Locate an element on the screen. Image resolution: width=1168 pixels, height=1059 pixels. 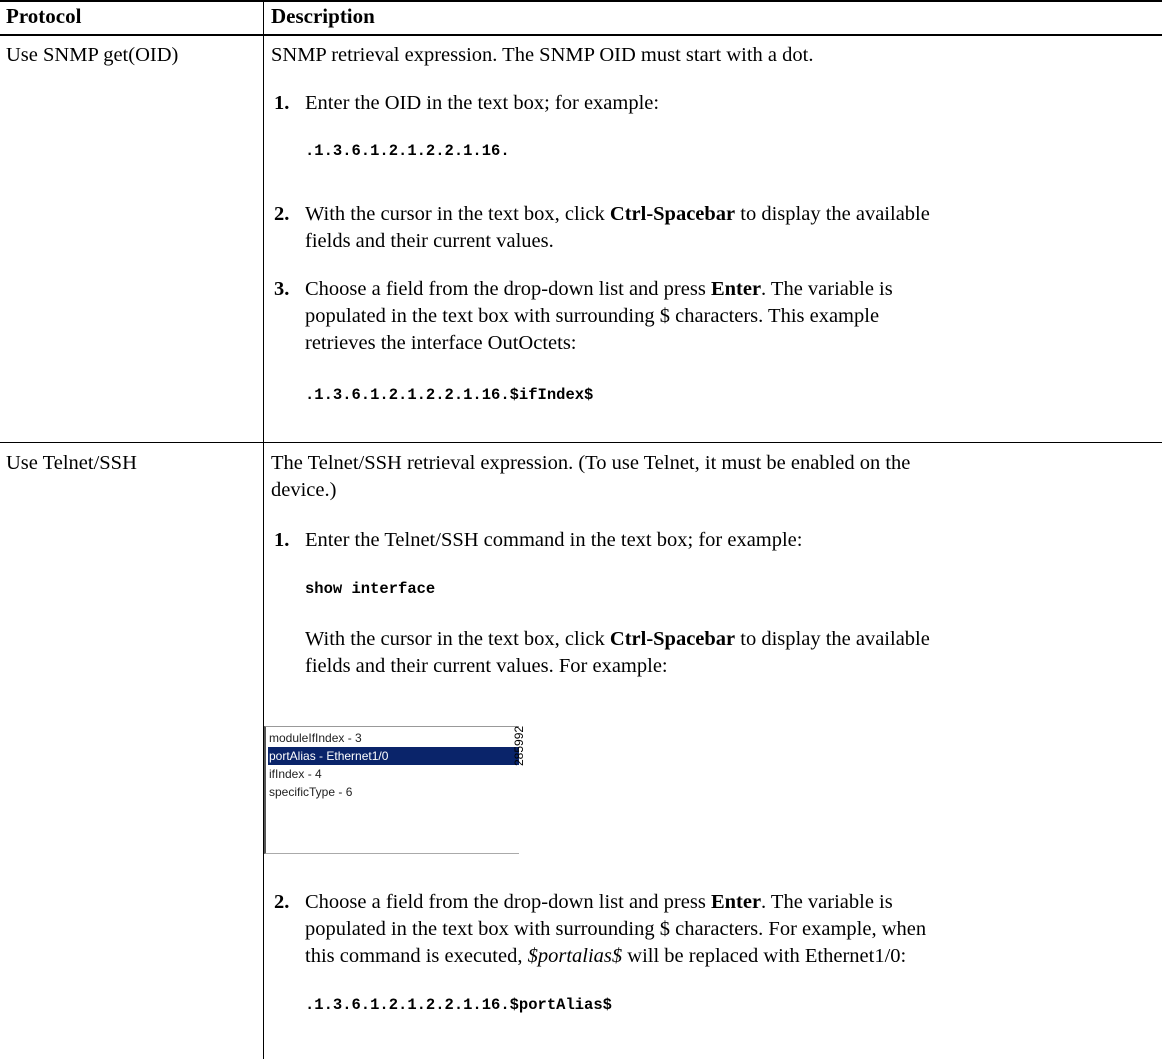
code-example: .1.3.6.1.2.1.2.2.1.16.$ifIndex$ is located at coordinates (449, 395).